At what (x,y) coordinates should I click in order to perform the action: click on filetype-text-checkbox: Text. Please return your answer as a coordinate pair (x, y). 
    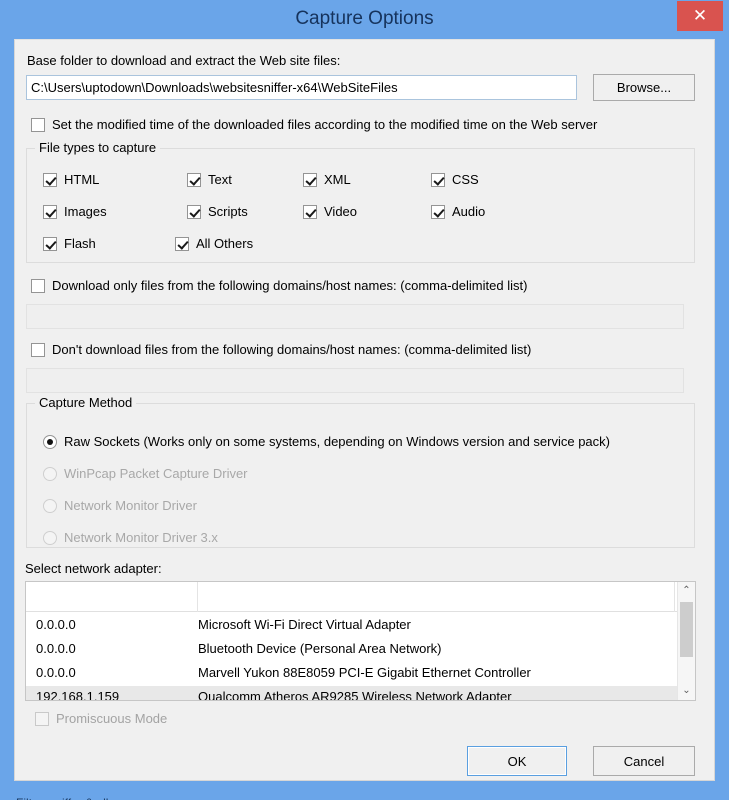
    Looking at the image, I should click on (209, 179).